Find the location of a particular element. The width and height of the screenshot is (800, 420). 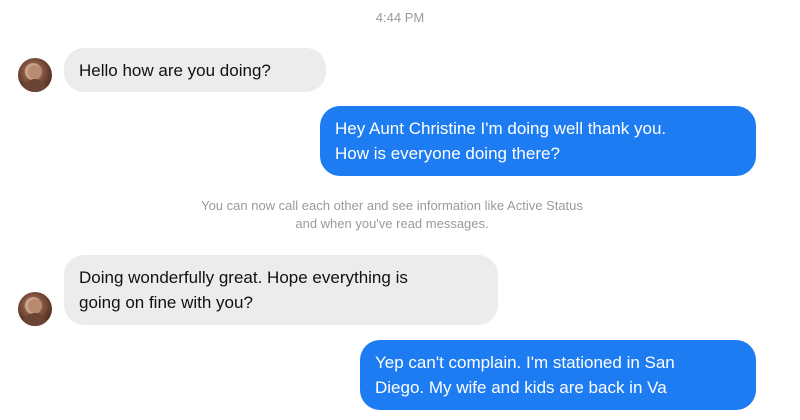

message-text-line: Yep can't complain. I'm stationed in San is located at coordinates (525, 362).